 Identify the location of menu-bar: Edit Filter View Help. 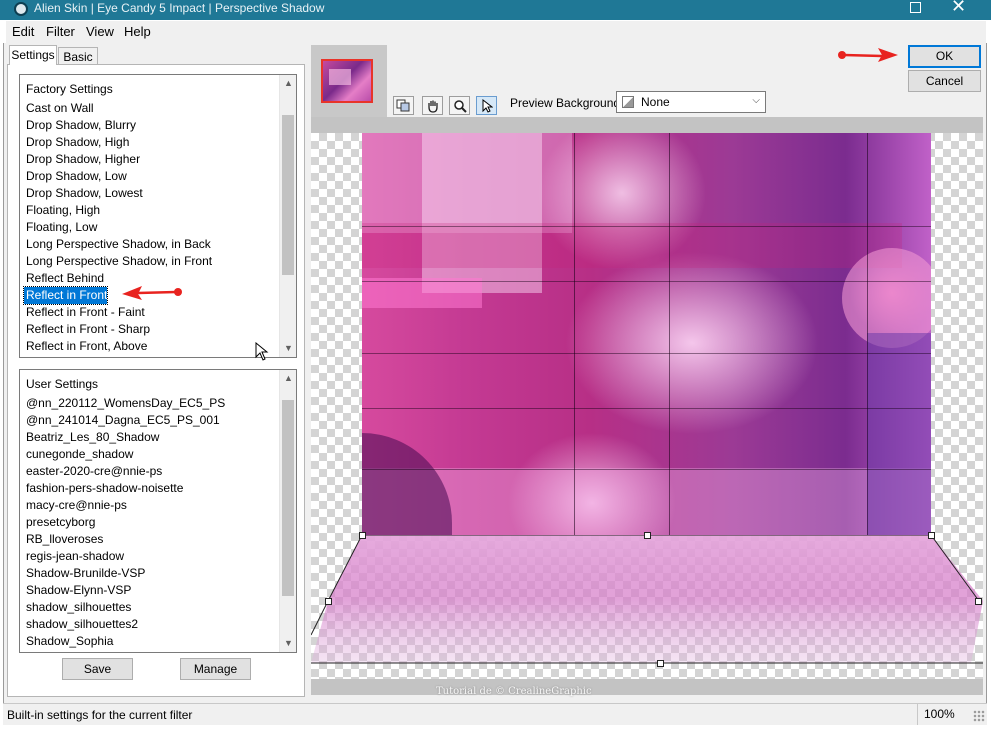
(496, 32).